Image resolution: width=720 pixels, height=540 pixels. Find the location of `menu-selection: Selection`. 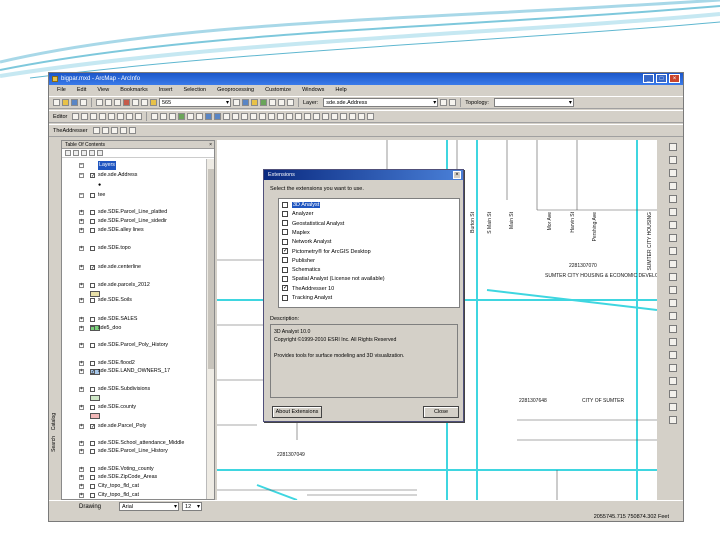

menu-selection: Selection is located at coordinates (194, 90).